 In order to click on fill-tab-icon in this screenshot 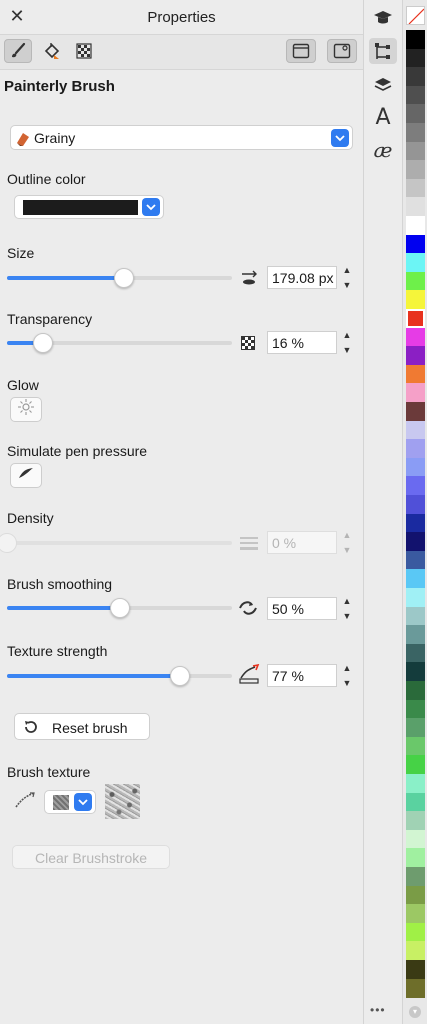, I will do `click(52, 51)`.